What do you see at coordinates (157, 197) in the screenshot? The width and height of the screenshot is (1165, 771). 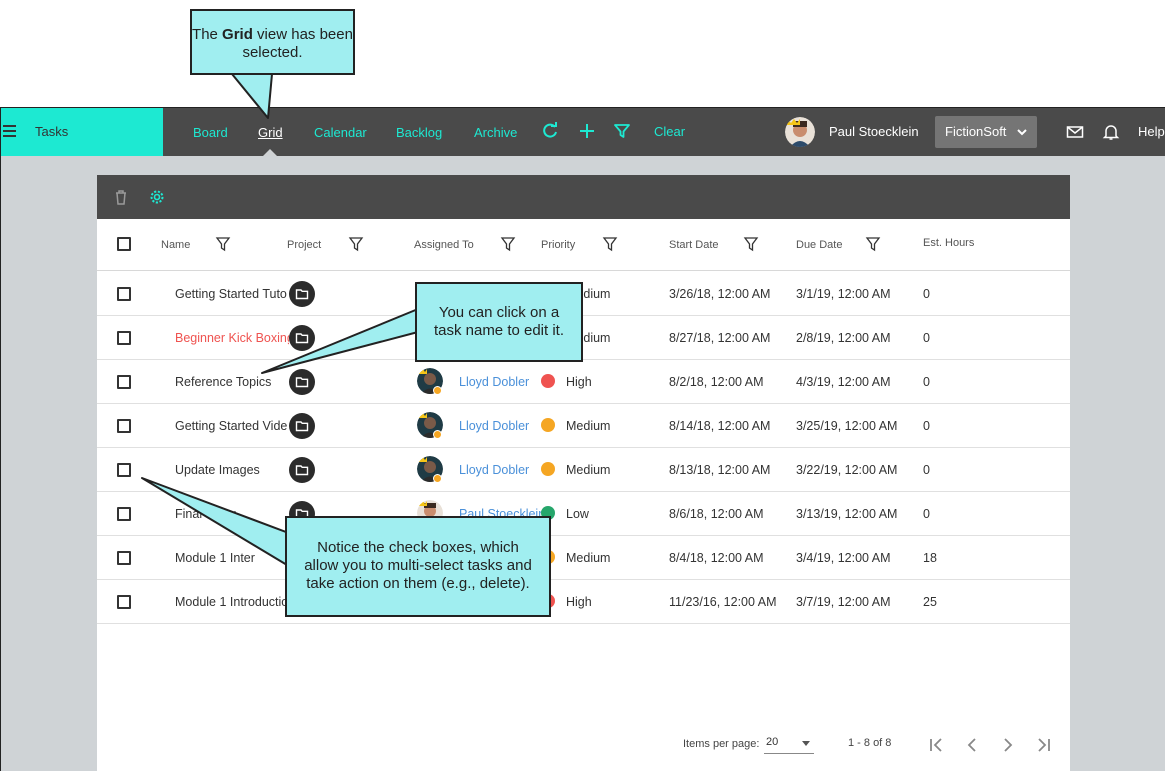 I see `settings-gear-icon` at bounding box center [157, 197].